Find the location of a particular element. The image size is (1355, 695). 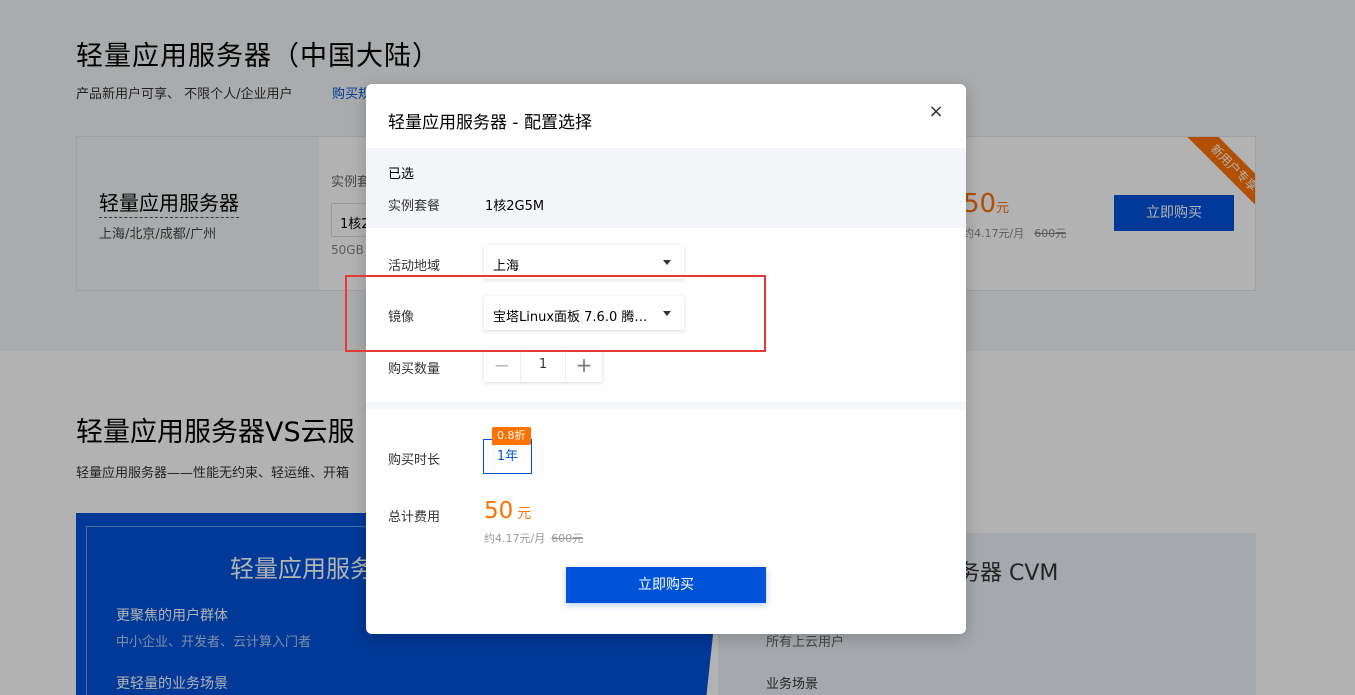

total-price: 50 元 is located at coordinates (507, 511).